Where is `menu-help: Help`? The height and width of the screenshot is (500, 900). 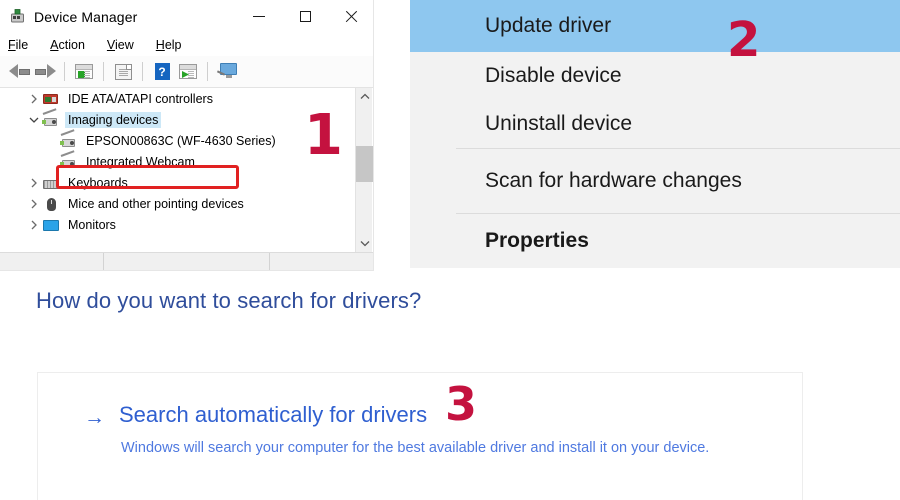
menu-help: Help is located at coordinates (169, 45).